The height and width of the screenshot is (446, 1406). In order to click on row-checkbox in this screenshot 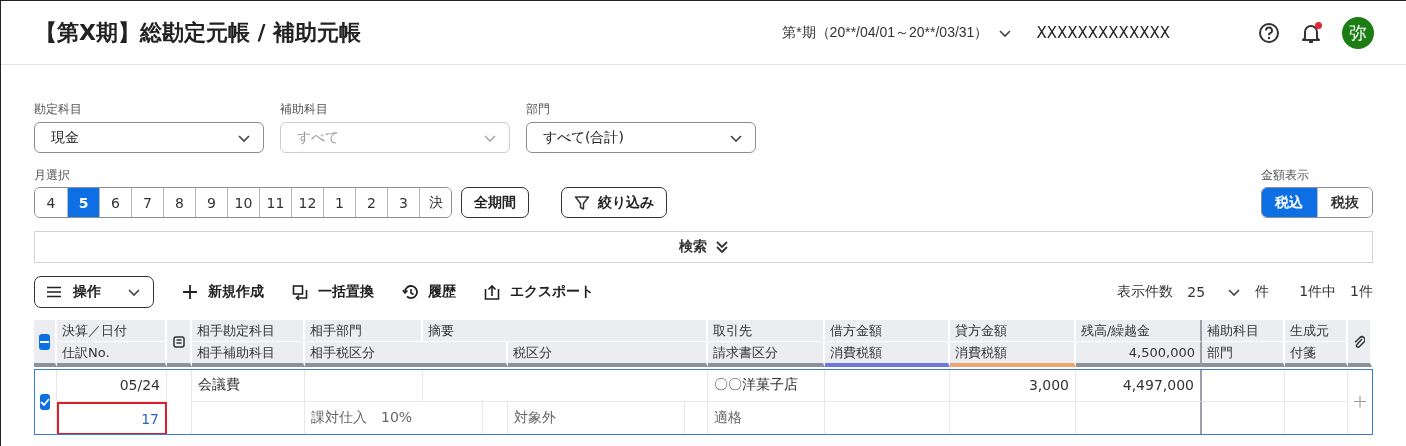, I will do `click(45, 401)`.